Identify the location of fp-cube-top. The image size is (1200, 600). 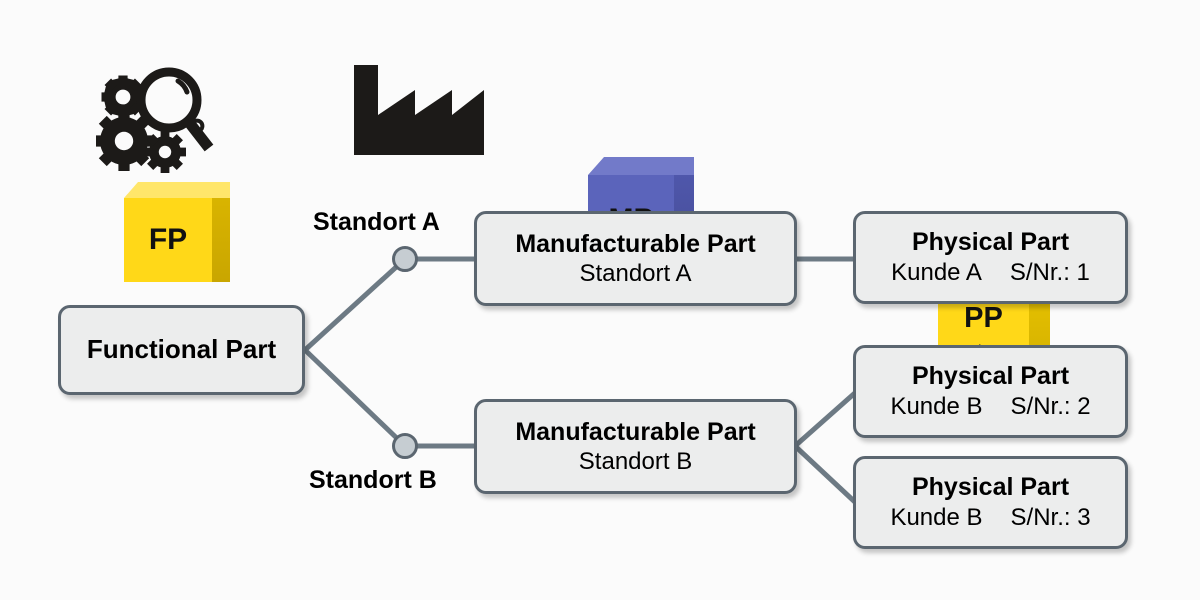
(177, 190).